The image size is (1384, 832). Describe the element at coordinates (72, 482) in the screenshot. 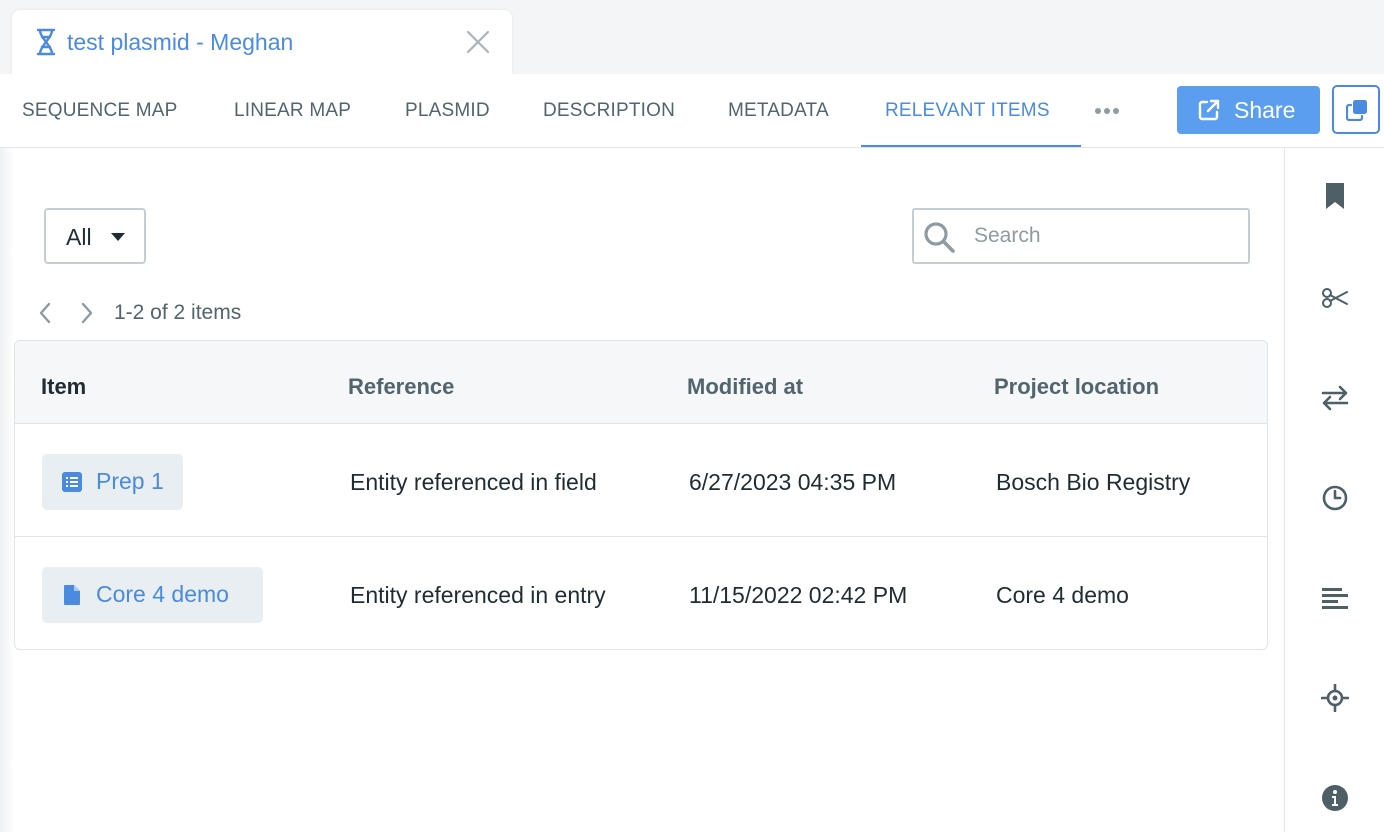

I see `list-icon` at that location.